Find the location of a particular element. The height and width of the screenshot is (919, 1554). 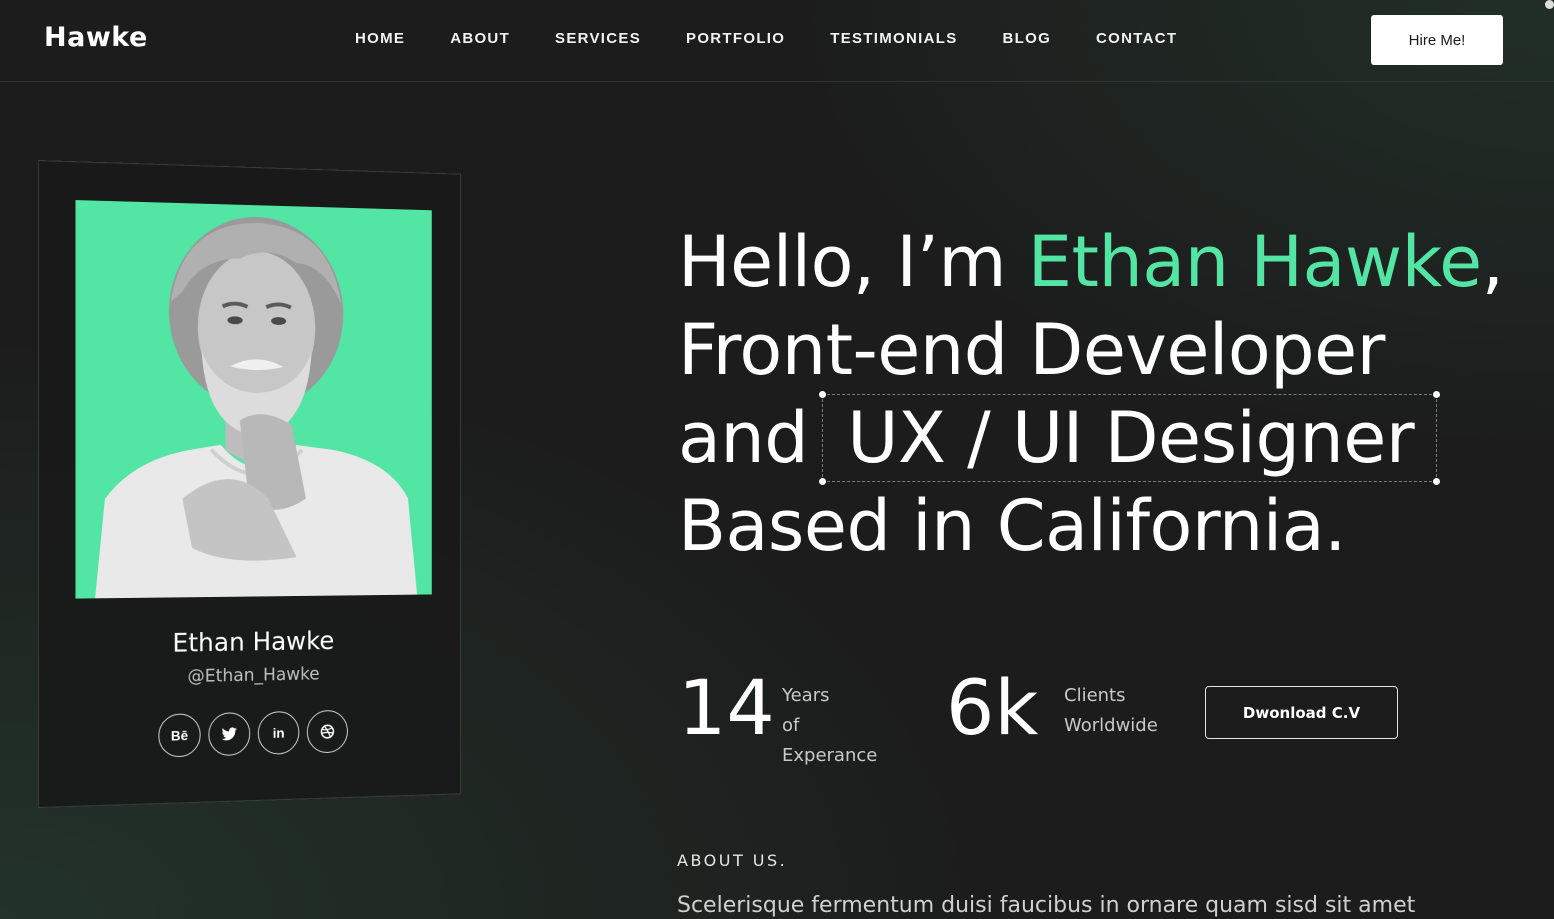

social-links: Bē in is located at coordinates (249, 734).